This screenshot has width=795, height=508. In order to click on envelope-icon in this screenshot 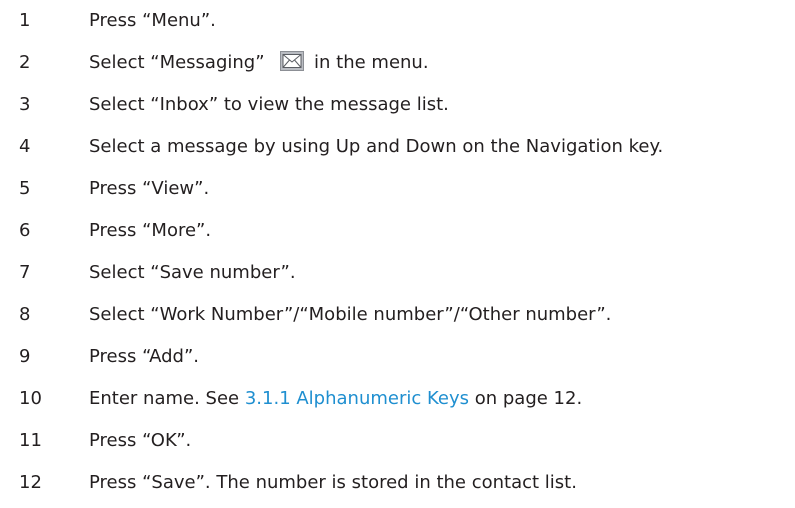, I will do `click(292, 61)`.